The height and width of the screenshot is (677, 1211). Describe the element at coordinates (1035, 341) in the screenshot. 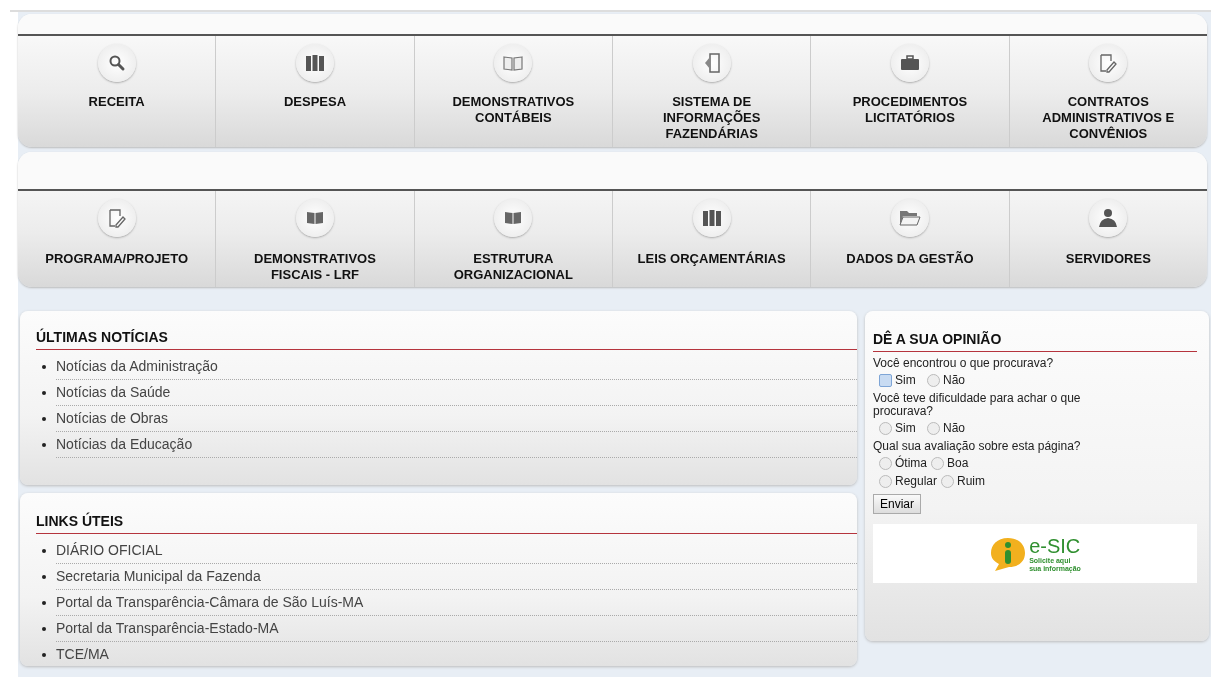

I see `section-title: DÊ A SUA OPINIÃO` at that location.